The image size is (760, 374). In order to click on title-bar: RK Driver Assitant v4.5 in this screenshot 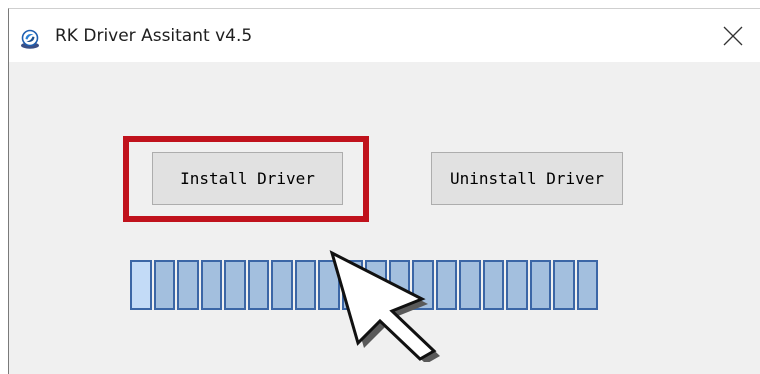, I will do `click(384, 35)`.